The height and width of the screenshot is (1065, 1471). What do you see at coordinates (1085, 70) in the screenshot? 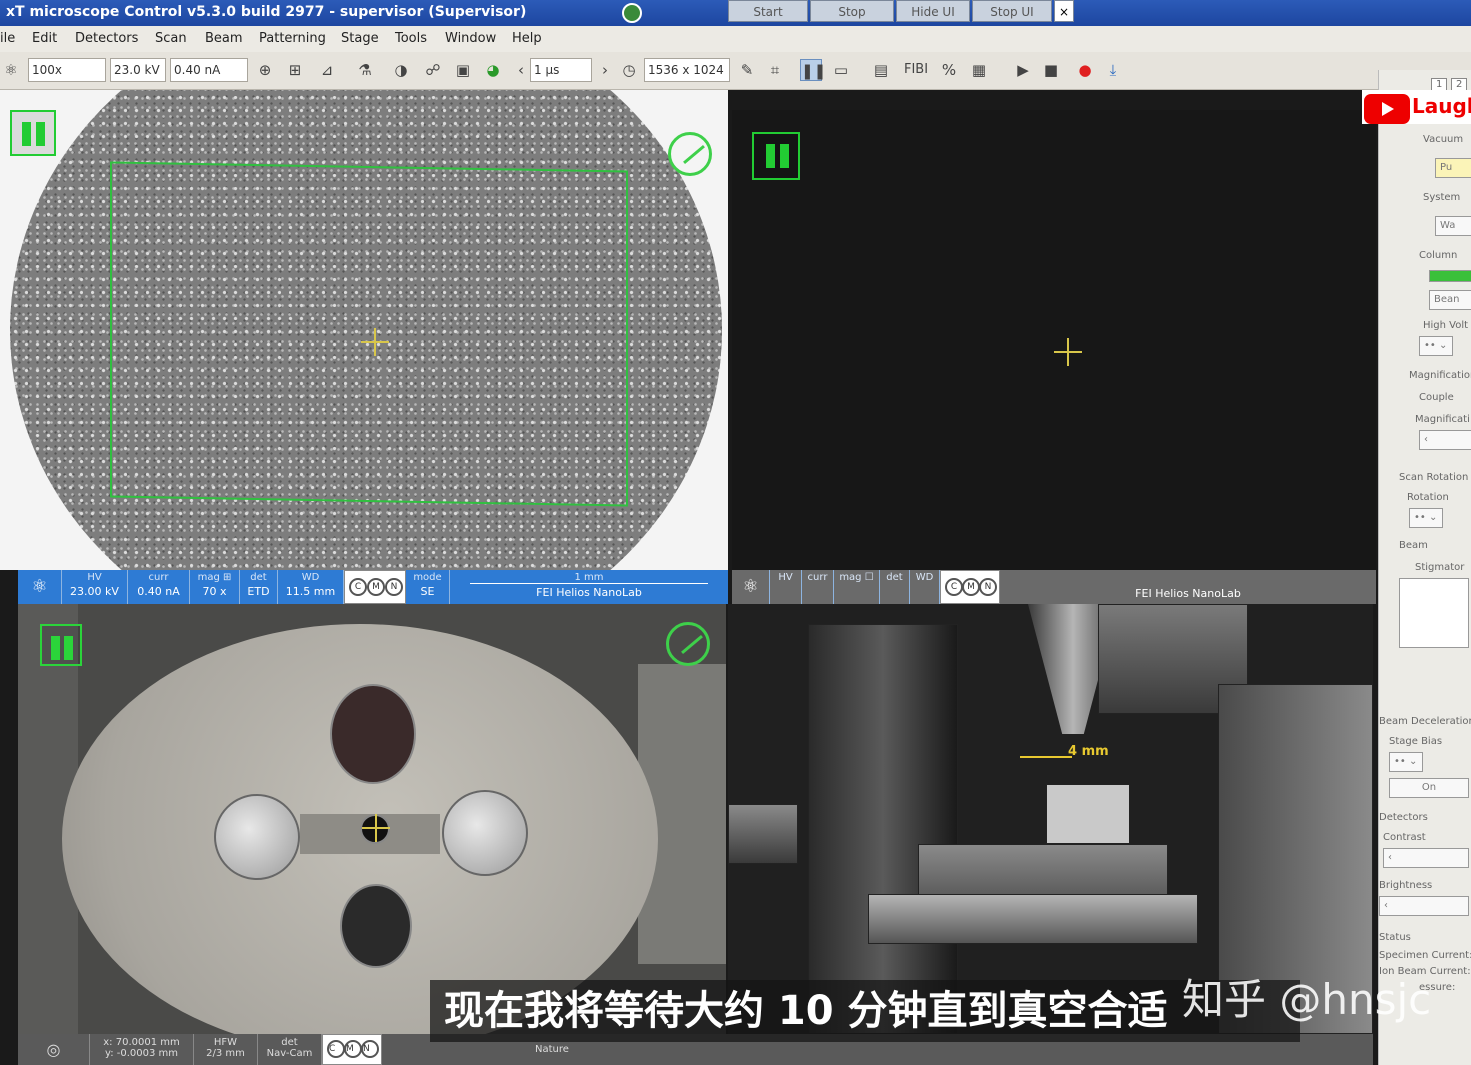
I see `record-icon: ●` at bounding box center [1085, 70].